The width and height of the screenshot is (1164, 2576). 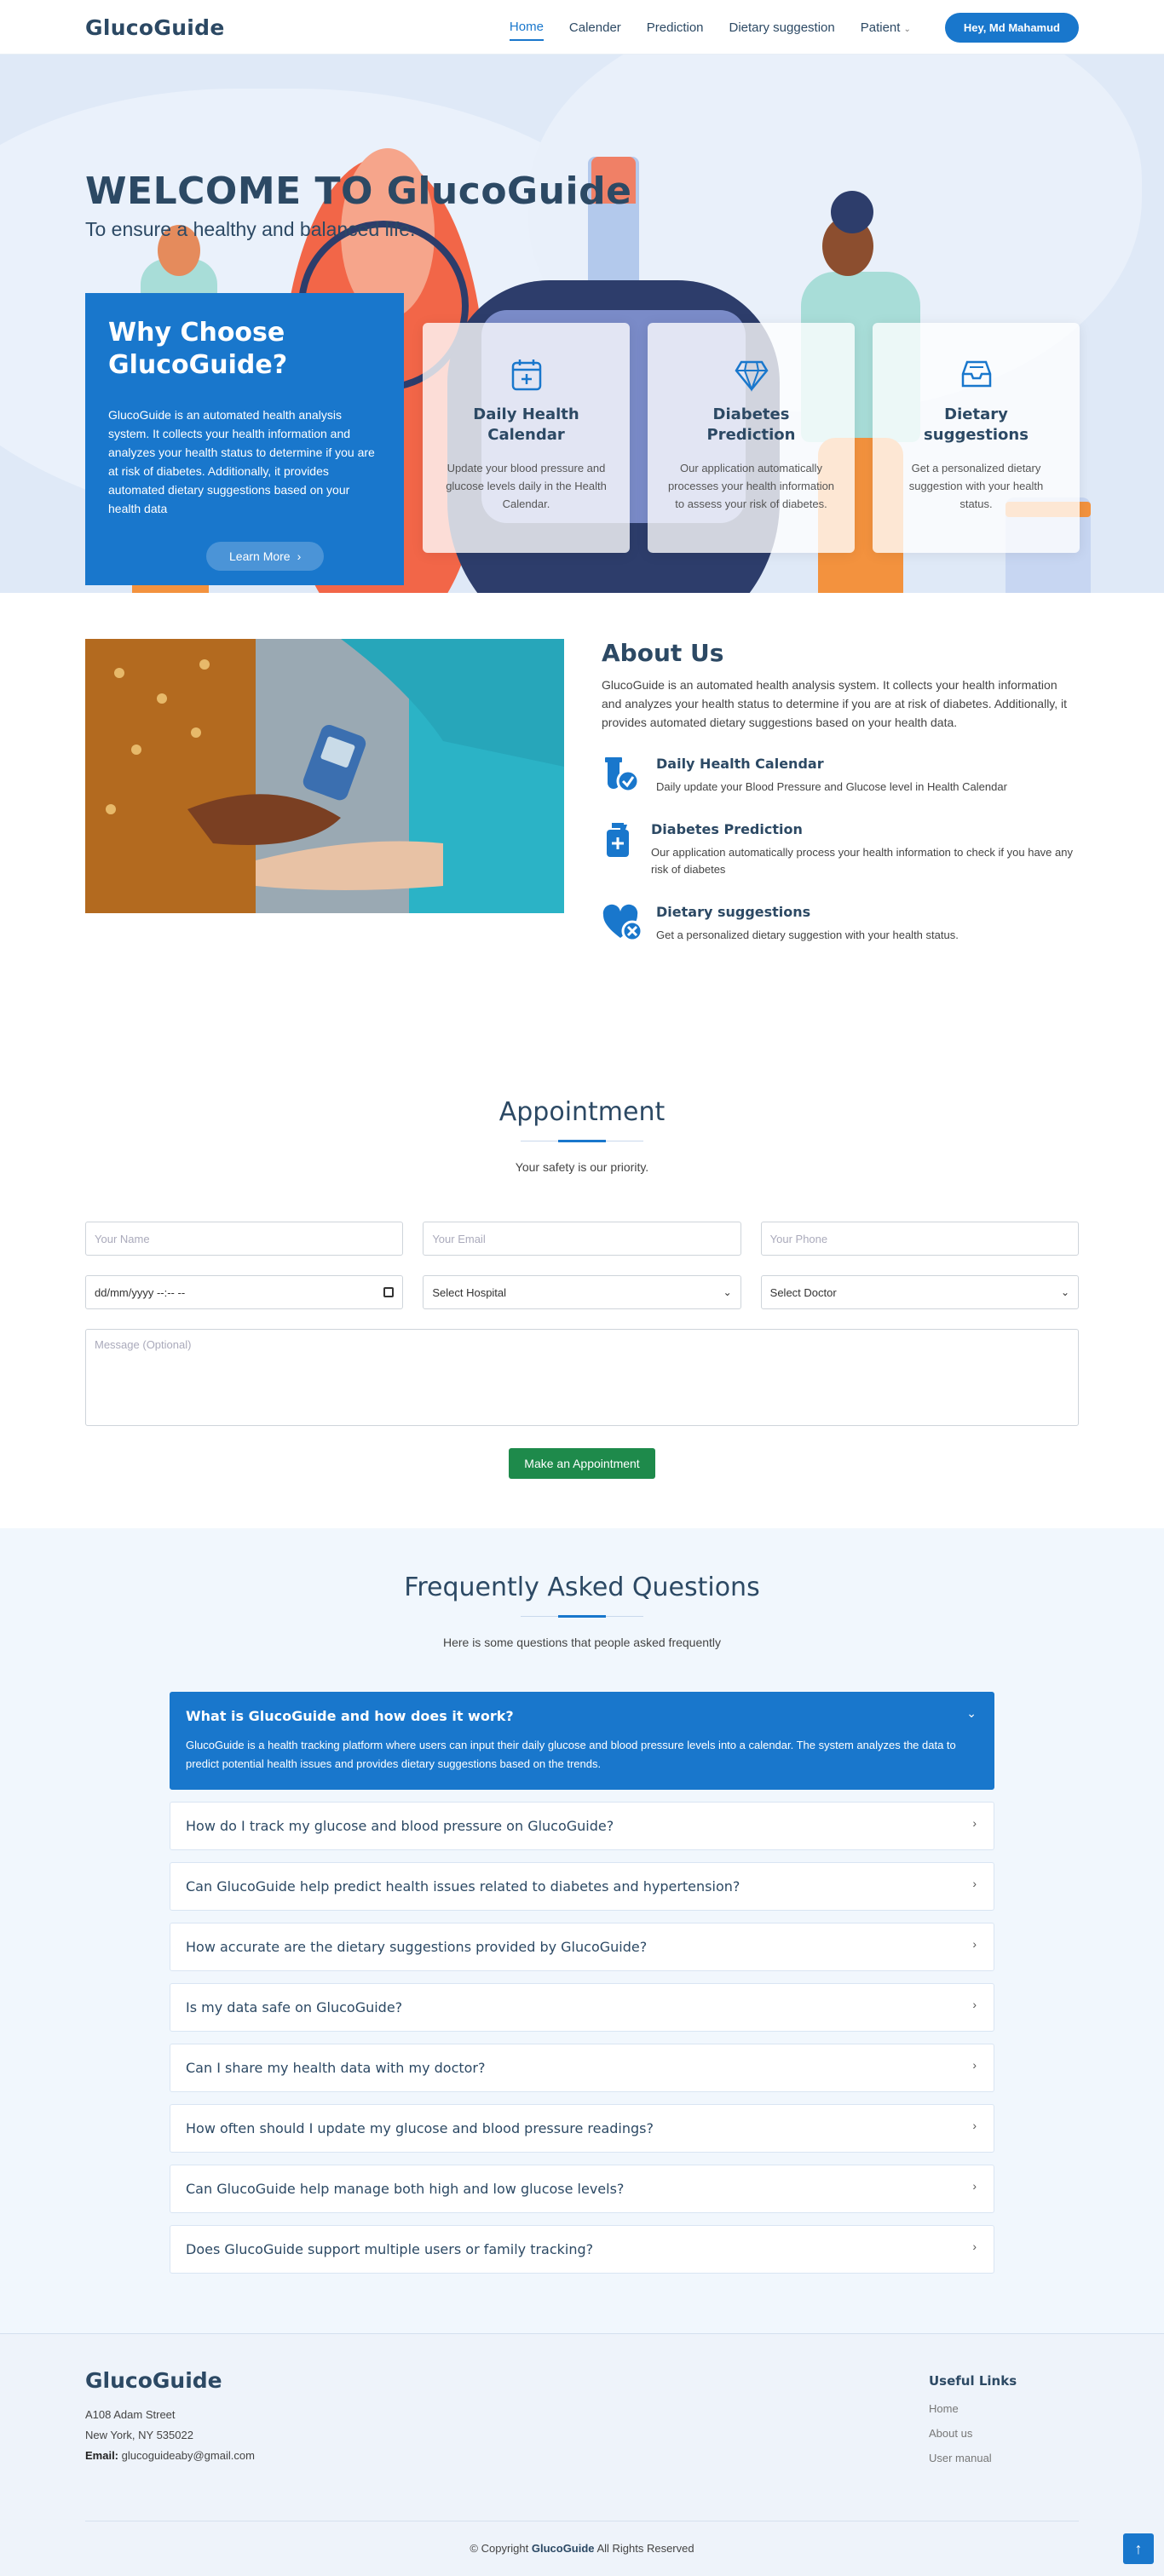 What do you see at coordinates (1004, 2422) in the screenshot?
I see `footer-useful-links: Useful Links Home About us User manual` at bounding box center [1004, 2422].